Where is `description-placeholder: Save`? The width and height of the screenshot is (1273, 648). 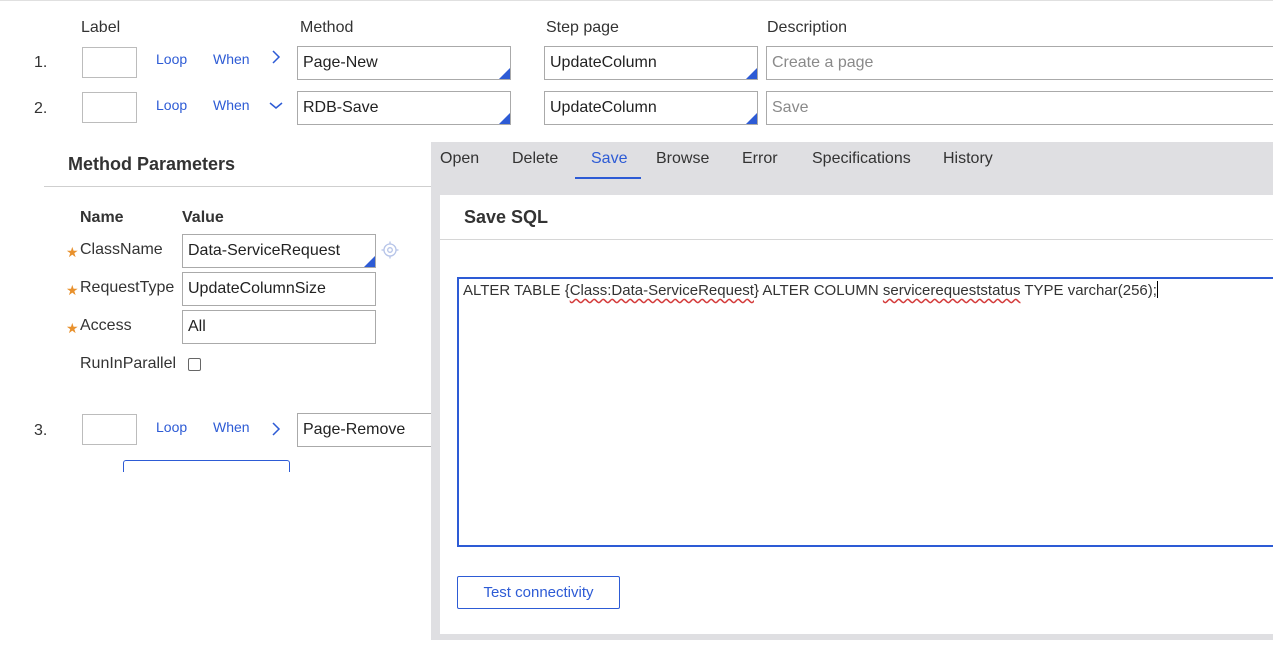 description-placeholder: Save is located at coordinates (790, 107).